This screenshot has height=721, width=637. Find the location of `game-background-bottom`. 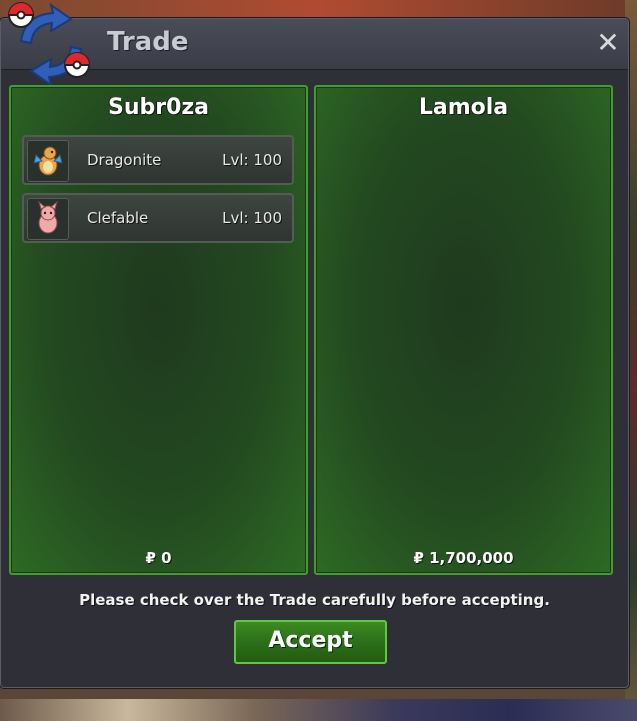

game-background-bottom is located at coordinates (318, 710).